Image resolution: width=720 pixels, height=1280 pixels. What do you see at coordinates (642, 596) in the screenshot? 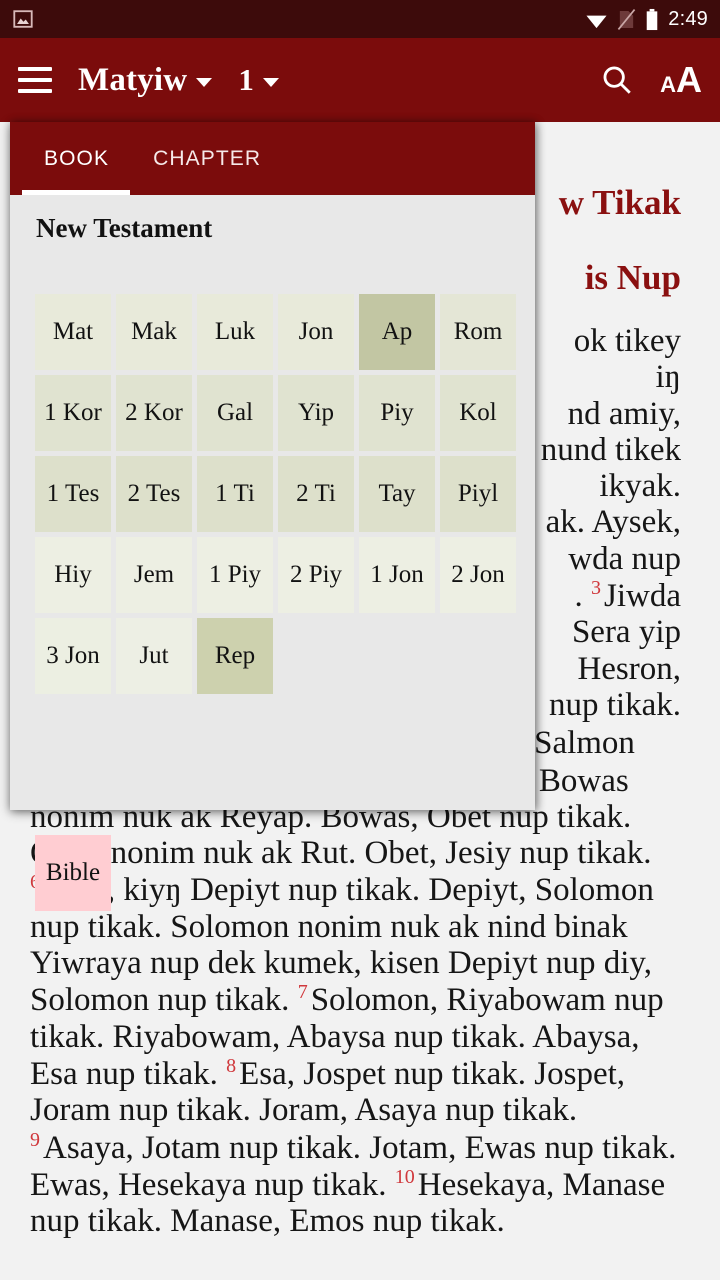
I see `body-line-text: Jiwda` at bounding box center [642, 596].